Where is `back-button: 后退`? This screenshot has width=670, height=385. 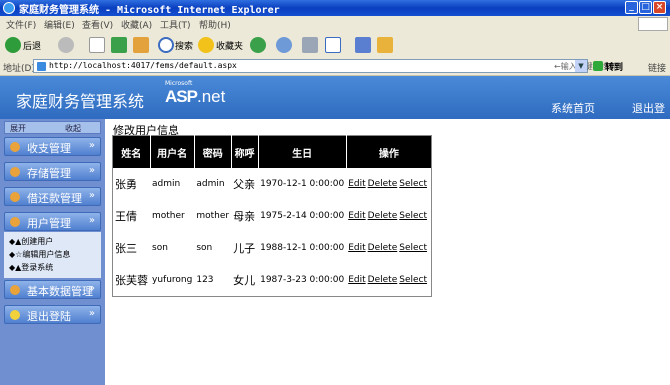 back-button: 后退 is located at coordinates (32, 45).